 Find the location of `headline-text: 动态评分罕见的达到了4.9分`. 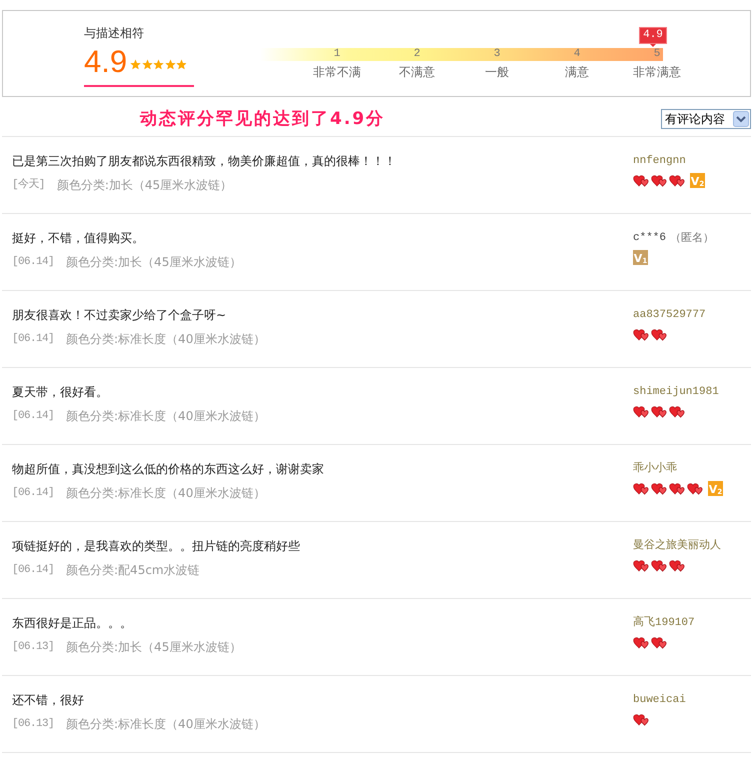

headline-text: 动态评分罕见的达到了4.9分 is located at coordinates (263, 119).